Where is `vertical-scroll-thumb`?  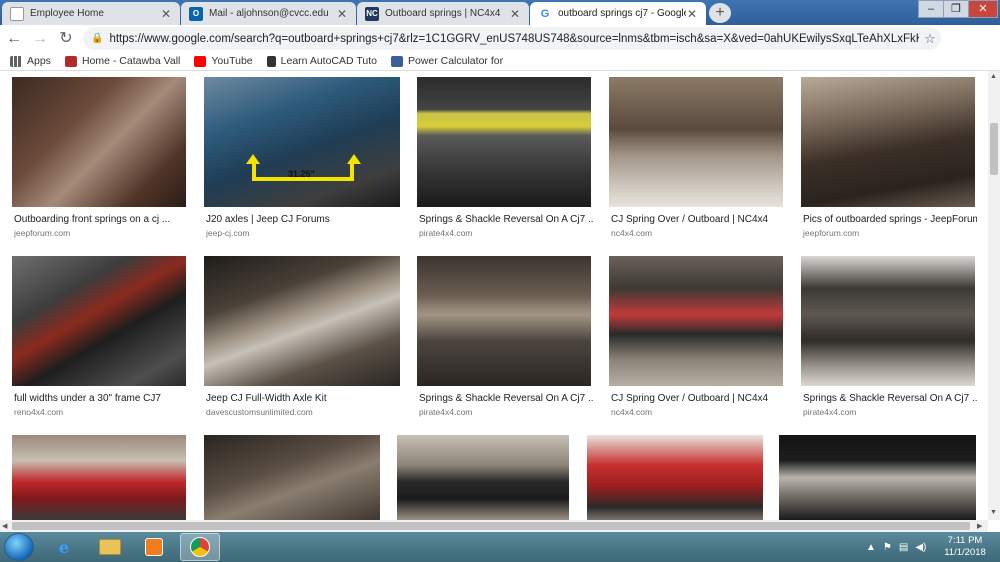
vertical-scroll-thumb is located at coordinates (994, 149).